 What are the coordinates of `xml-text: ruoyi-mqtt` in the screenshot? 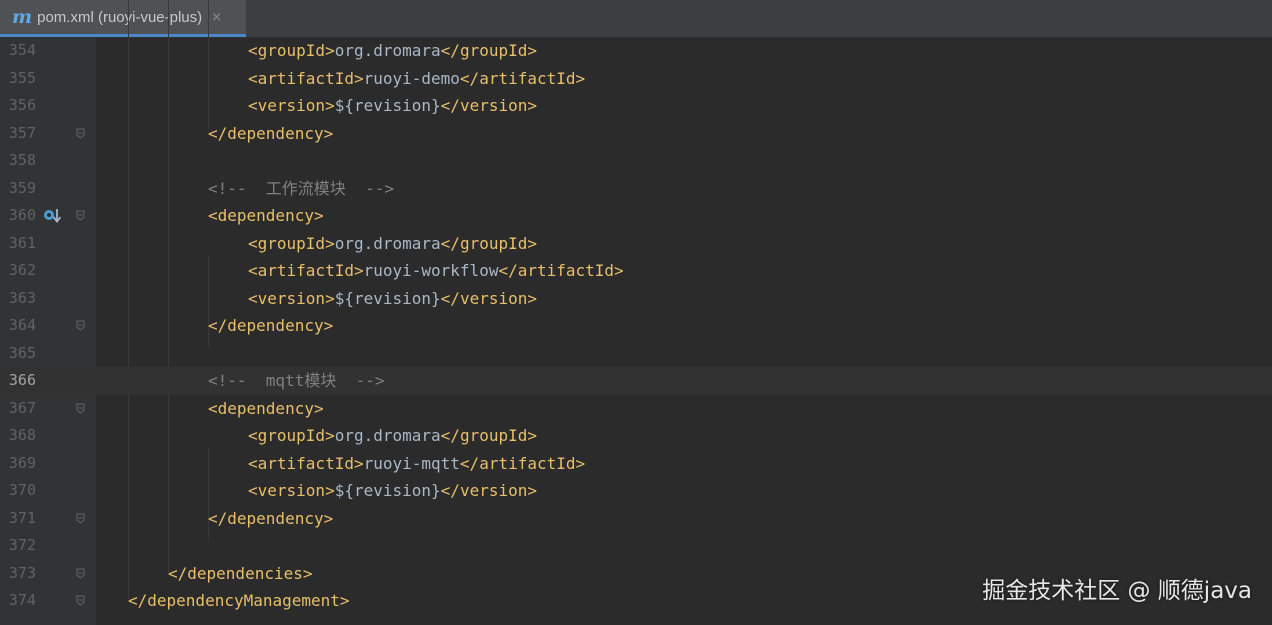 It's located at (411, 463).